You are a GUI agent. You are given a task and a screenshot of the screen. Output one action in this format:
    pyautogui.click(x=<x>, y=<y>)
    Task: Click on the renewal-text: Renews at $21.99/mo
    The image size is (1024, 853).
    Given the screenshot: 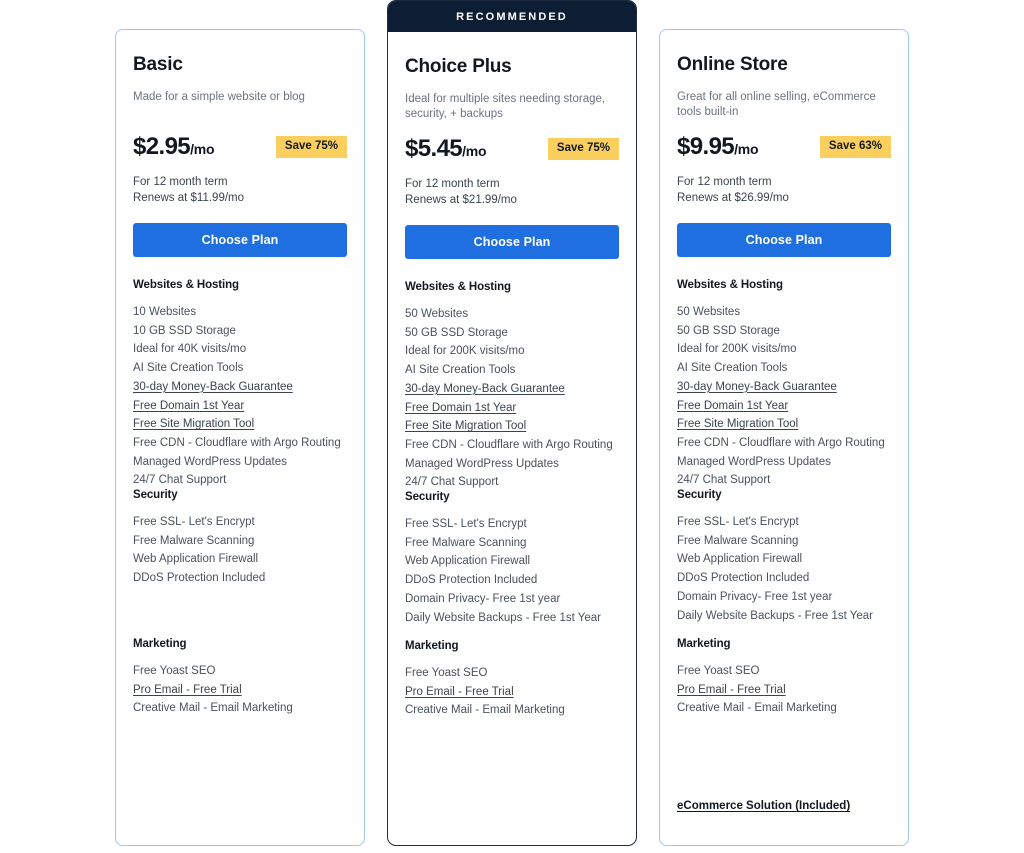 What is the action you would take?
    pyautogui.click(x=461, y=200)
    